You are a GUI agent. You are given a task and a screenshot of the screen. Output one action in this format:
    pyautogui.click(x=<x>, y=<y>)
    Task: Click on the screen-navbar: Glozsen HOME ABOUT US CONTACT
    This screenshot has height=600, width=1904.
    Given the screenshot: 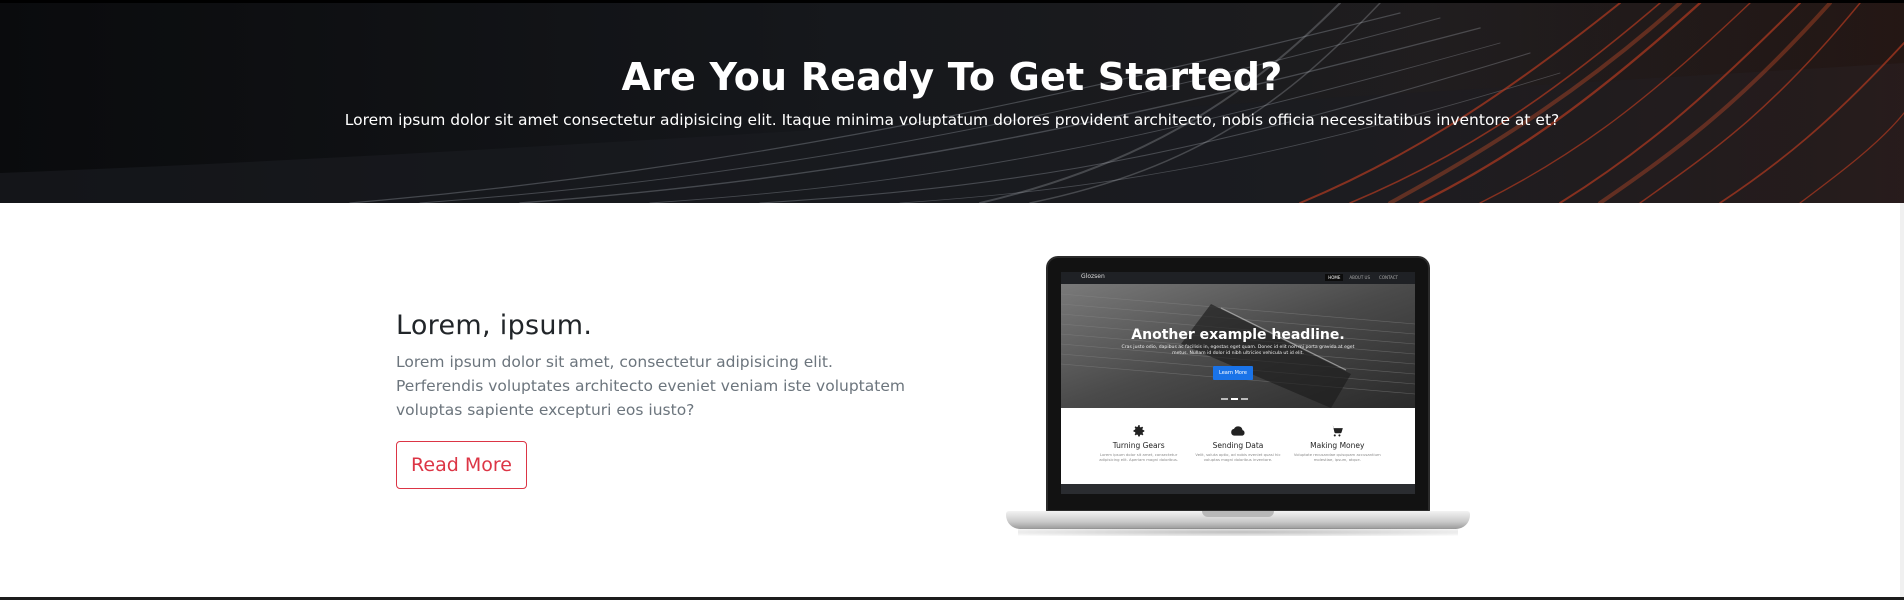 What is the action you would take?
    pyautogui.click(x=1238, y=278)
    